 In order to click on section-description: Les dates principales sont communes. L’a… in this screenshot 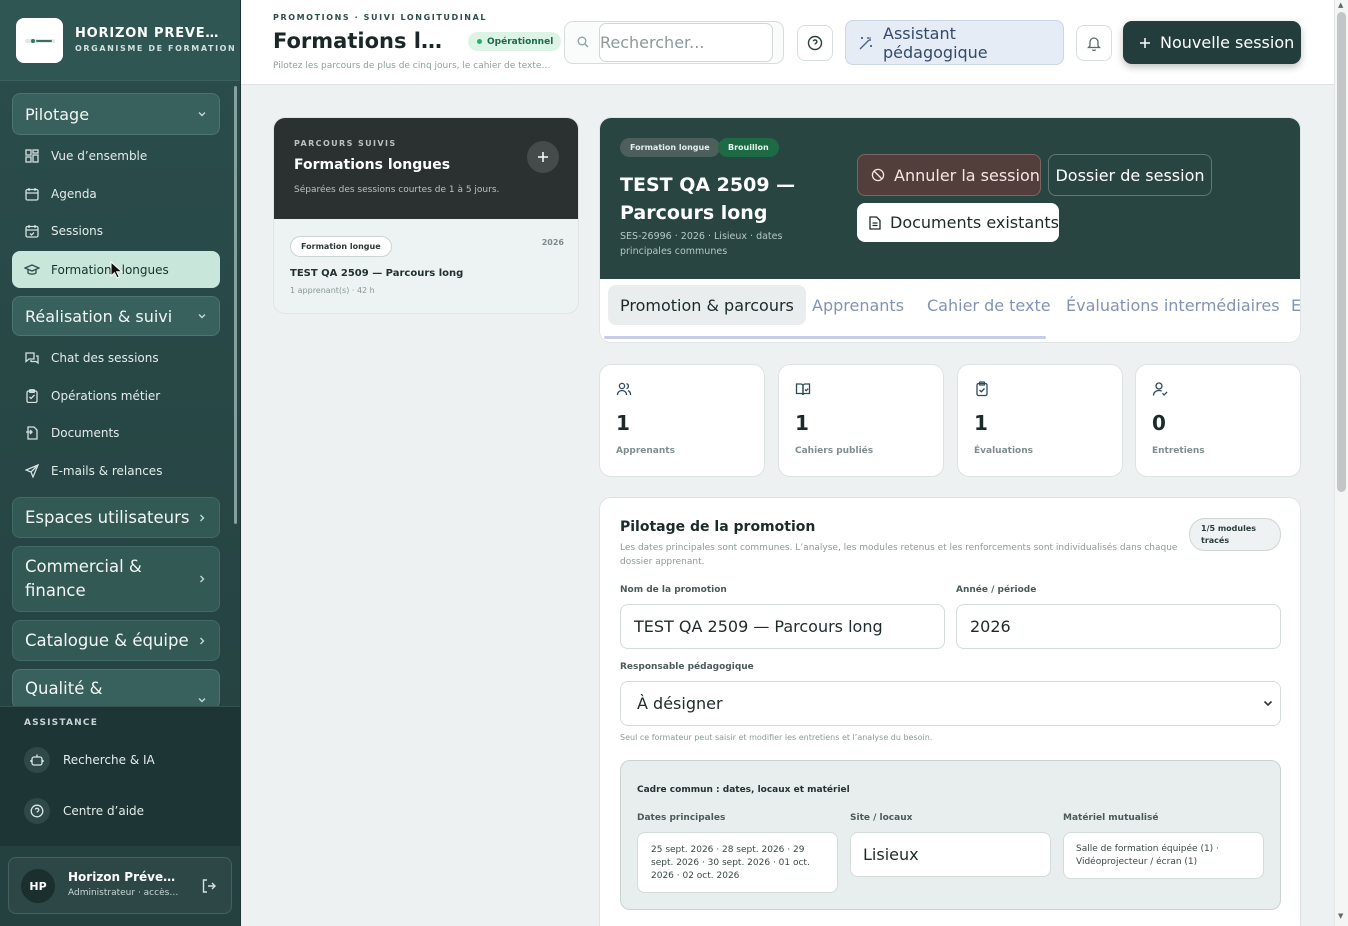, I will do `click(899, 555)`.